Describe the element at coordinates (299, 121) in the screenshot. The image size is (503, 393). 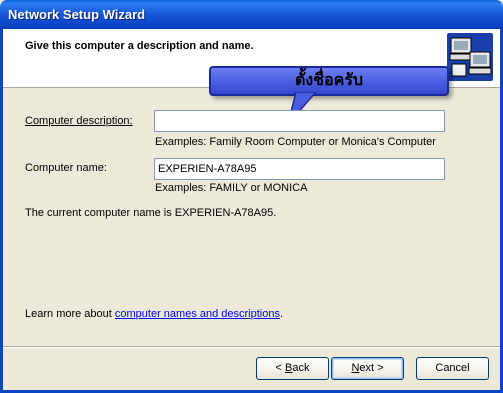
I see `description-field` at that location.